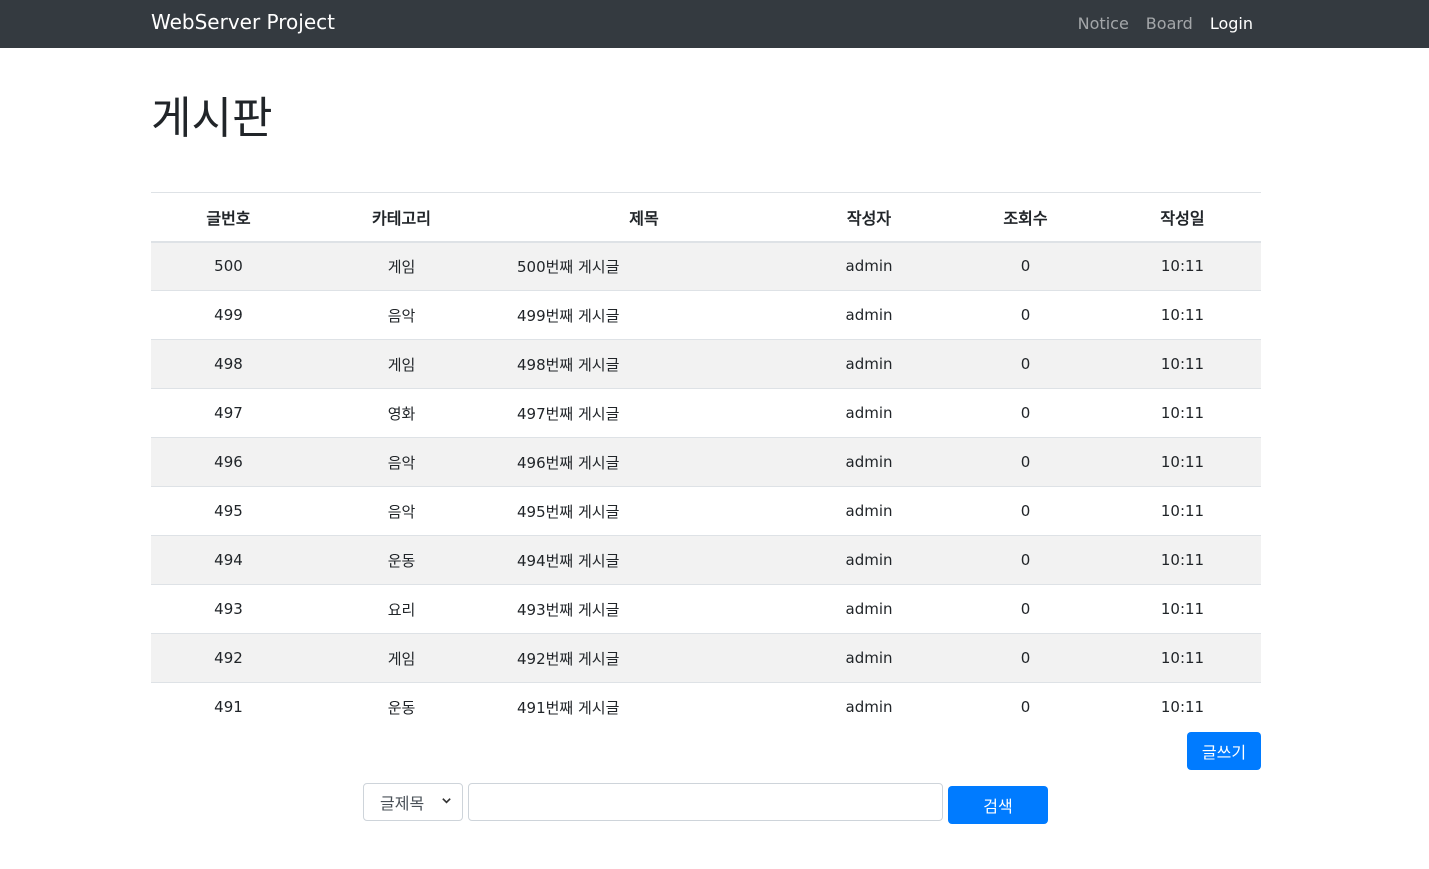  Describe the element at coordinates (714, 24) in the screenshot. I see `top-navbar: WebServer Project Notice Board Login` at that location.